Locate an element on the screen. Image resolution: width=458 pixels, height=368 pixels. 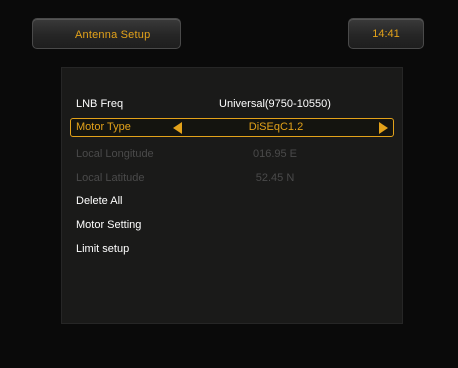
page-title: Antenna Setup is located at coordinates (113, 35).